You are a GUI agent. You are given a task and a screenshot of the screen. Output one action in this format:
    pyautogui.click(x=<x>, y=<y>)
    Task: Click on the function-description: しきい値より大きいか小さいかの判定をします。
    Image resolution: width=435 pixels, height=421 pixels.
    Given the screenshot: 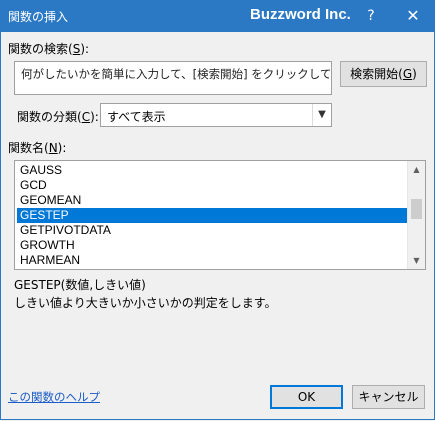 What is the action you would take?
    pyautogui.click(x=145, y=303)
    